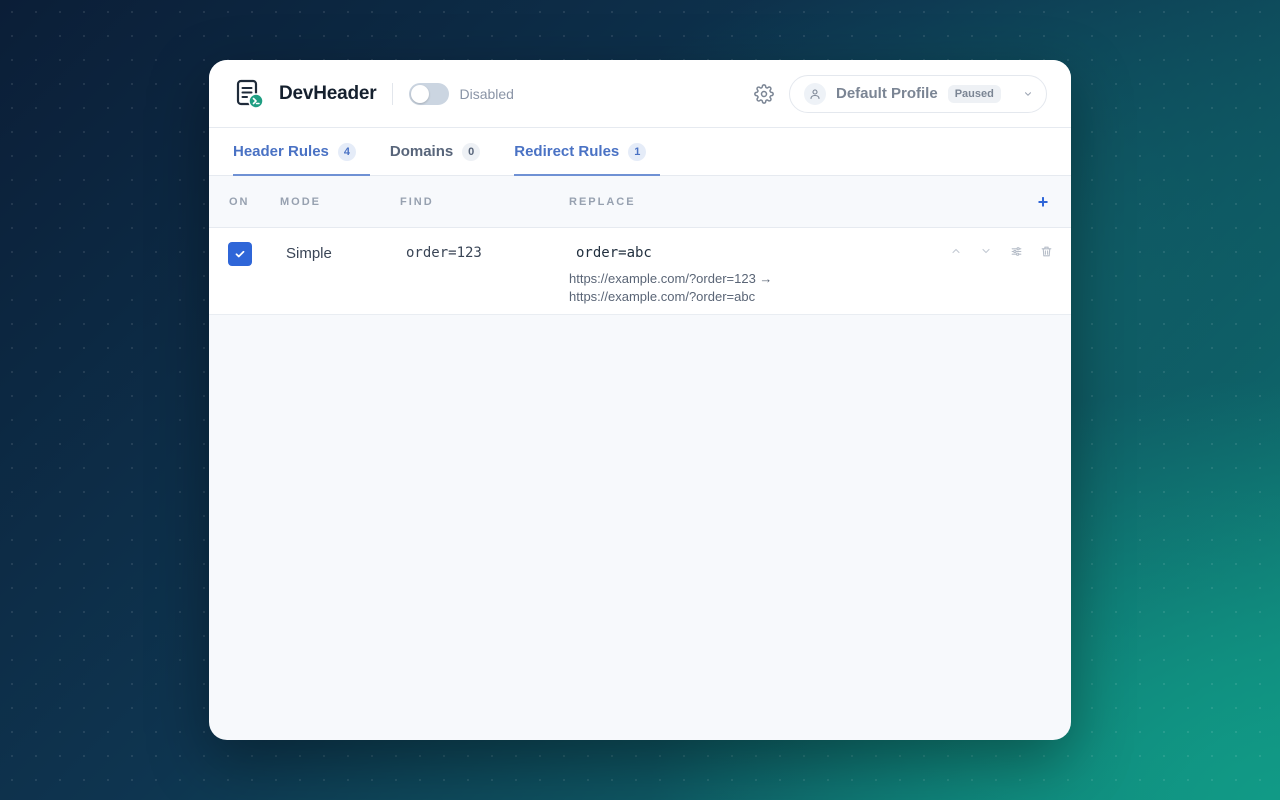 This screenshot has height=800, width=1280. Describe the element at coordinates (239, 201) in the screenshot. I see `column-header-on: ON` at that location.